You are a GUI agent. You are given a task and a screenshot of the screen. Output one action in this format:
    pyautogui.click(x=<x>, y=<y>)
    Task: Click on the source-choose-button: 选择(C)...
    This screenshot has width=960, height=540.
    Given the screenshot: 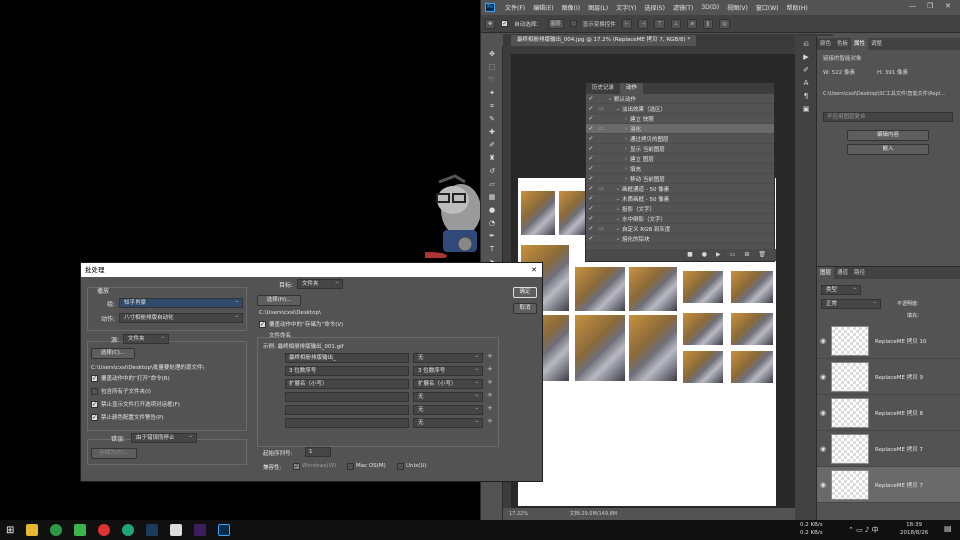 What is the action you would take?
    pyautogui.click(x=113, y=353)
    